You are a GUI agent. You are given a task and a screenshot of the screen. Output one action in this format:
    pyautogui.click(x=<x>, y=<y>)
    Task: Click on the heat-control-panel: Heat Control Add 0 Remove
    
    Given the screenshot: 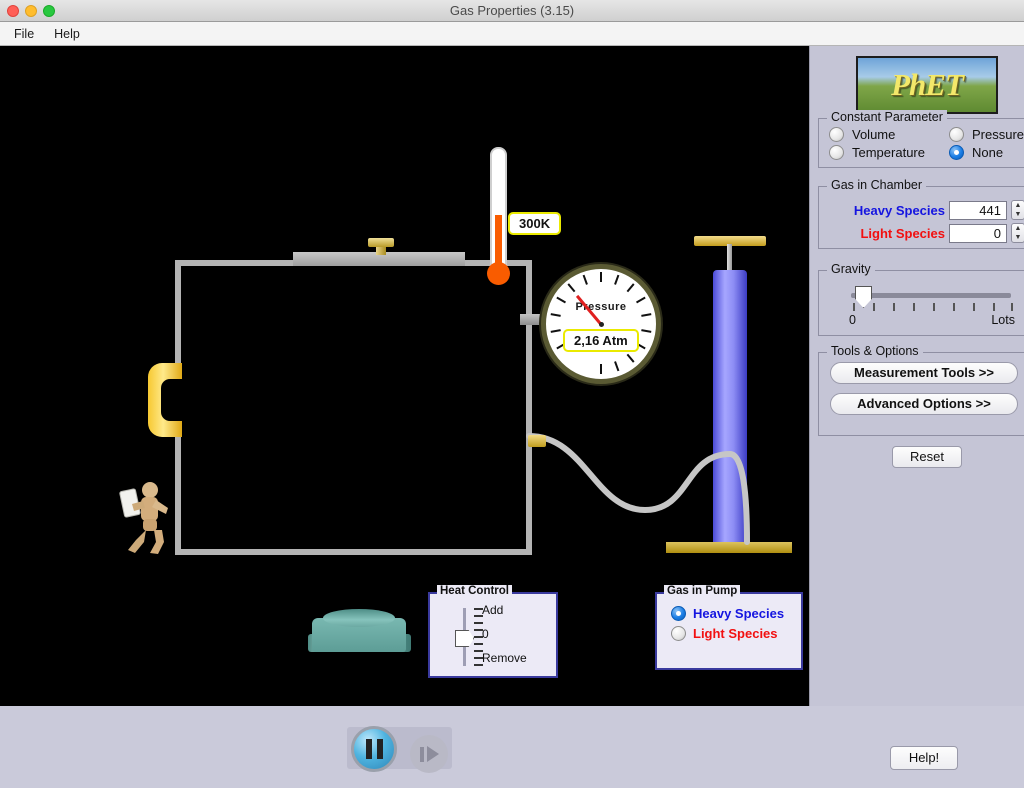 What is the action you would take?
    pyautogui.click(x=493, y=631)
    